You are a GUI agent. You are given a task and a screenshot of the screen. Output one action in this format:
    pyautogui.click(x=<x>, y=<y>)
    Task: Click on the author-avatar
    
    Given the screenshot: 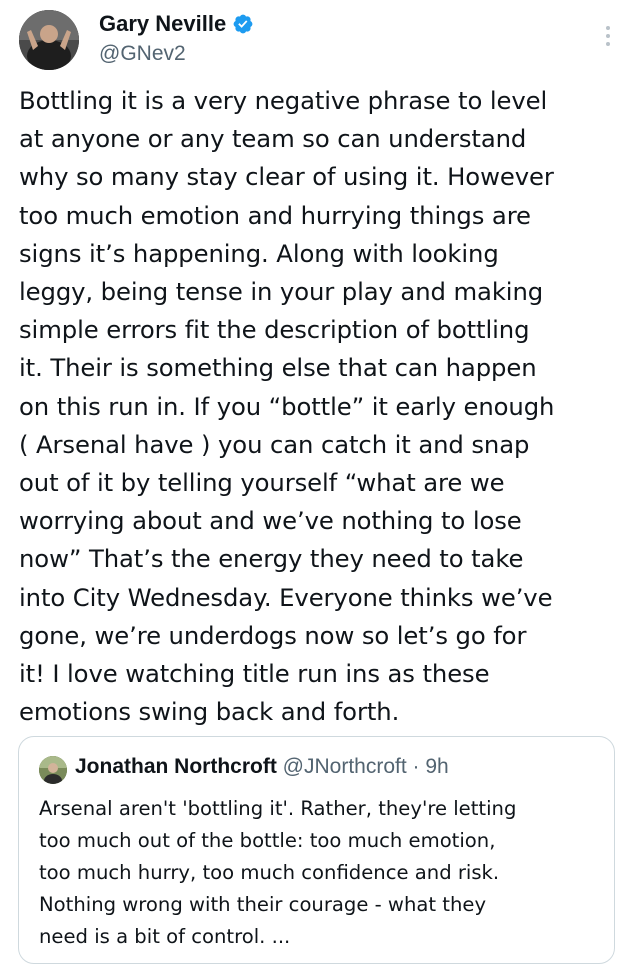 What is the action you would take?
    pyautogui.click(x=49, y=40)
    